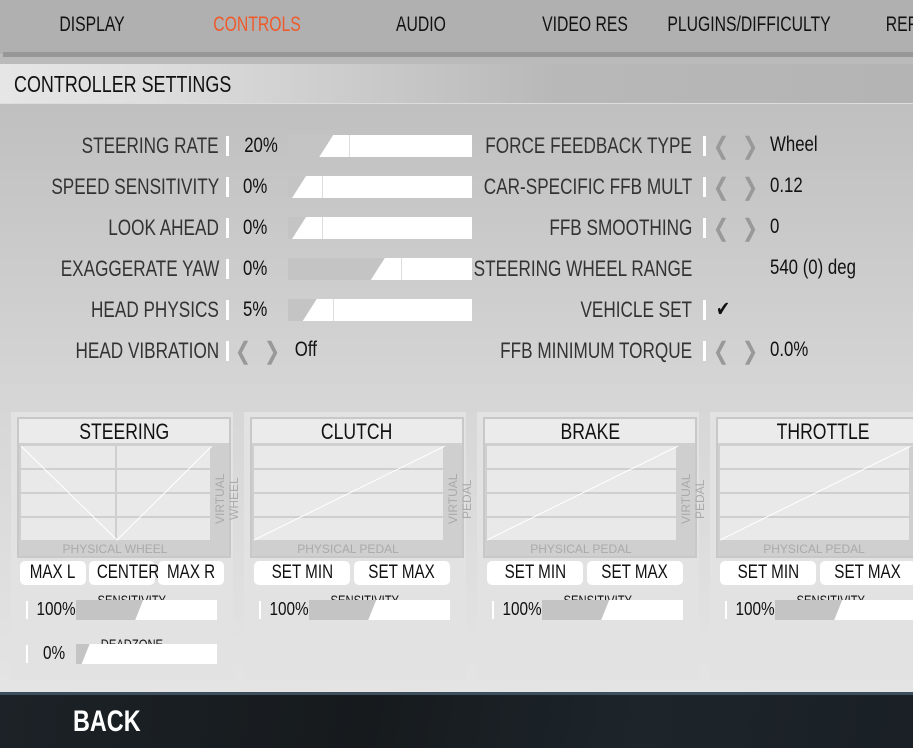 The width and height of the screenshot is (913, 748). Describe the element at coordinates (456, 84) in the screenshot. I see `section-header: CONTROLLER SETTINGS` at that location.